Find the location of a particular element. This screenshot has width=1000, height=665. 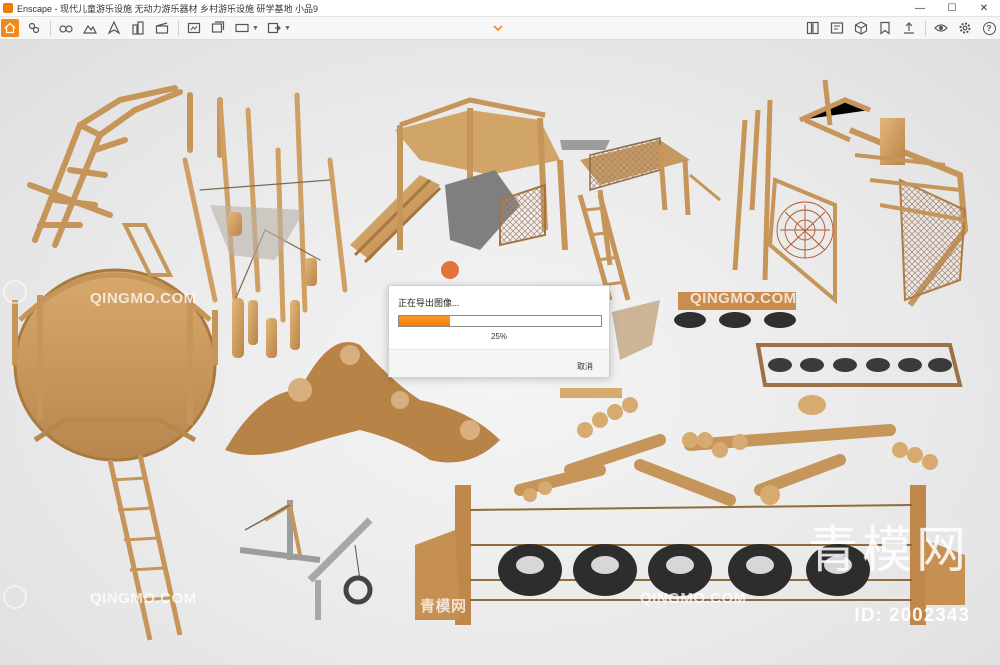

climbing-frame-left is located at coordinates (125, 166).